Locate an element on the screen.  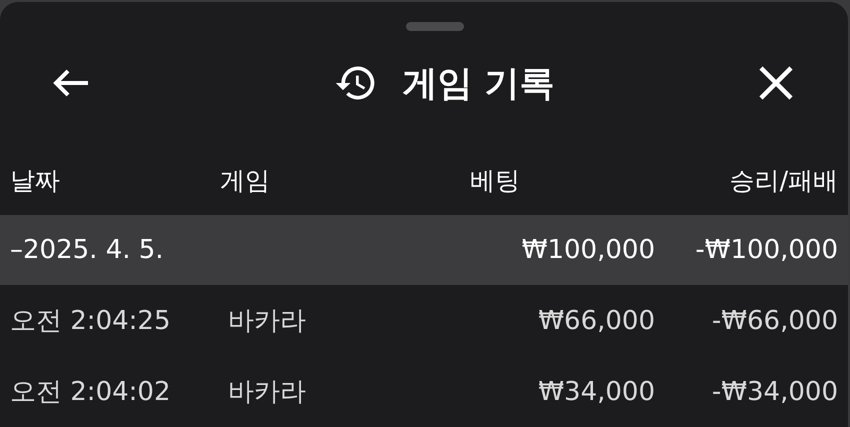
close-icon is located at coordinates (776, 83).